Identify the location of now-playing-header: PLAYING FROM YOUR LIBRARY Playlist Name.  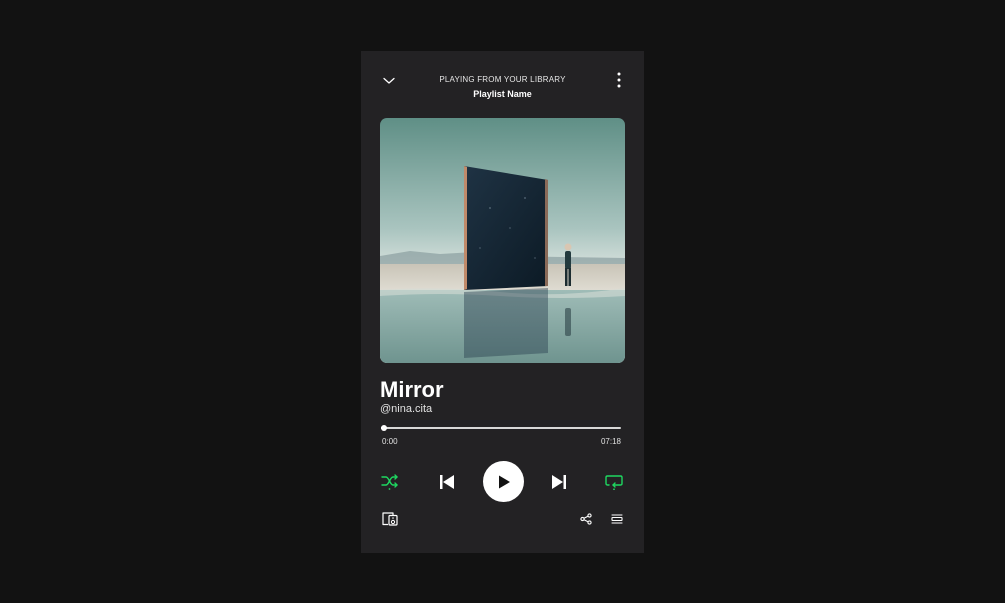
(502, 87).